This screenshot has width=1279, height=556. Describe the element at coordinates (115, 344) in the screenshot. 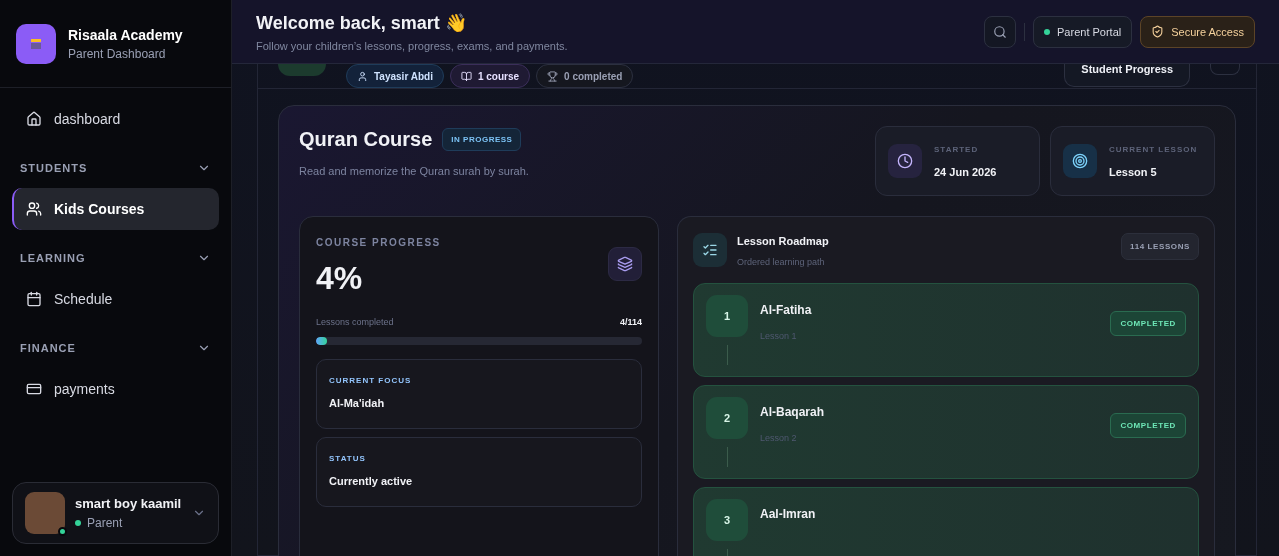

I see `nav-section: FINANCE` at that location.